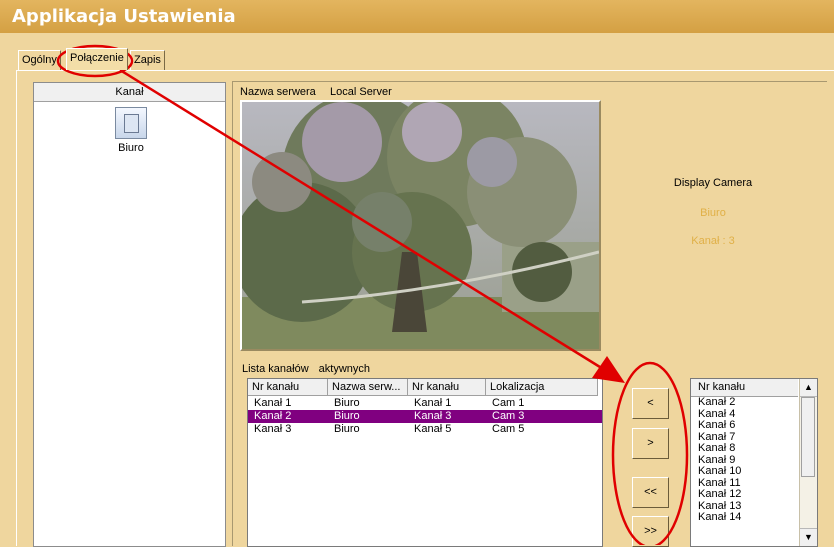 The width and height of the screenshot is (834, 547). Describe the element at coordinates (808, 437) in the screenshot. I see `scrollbar-thumb` at that location.